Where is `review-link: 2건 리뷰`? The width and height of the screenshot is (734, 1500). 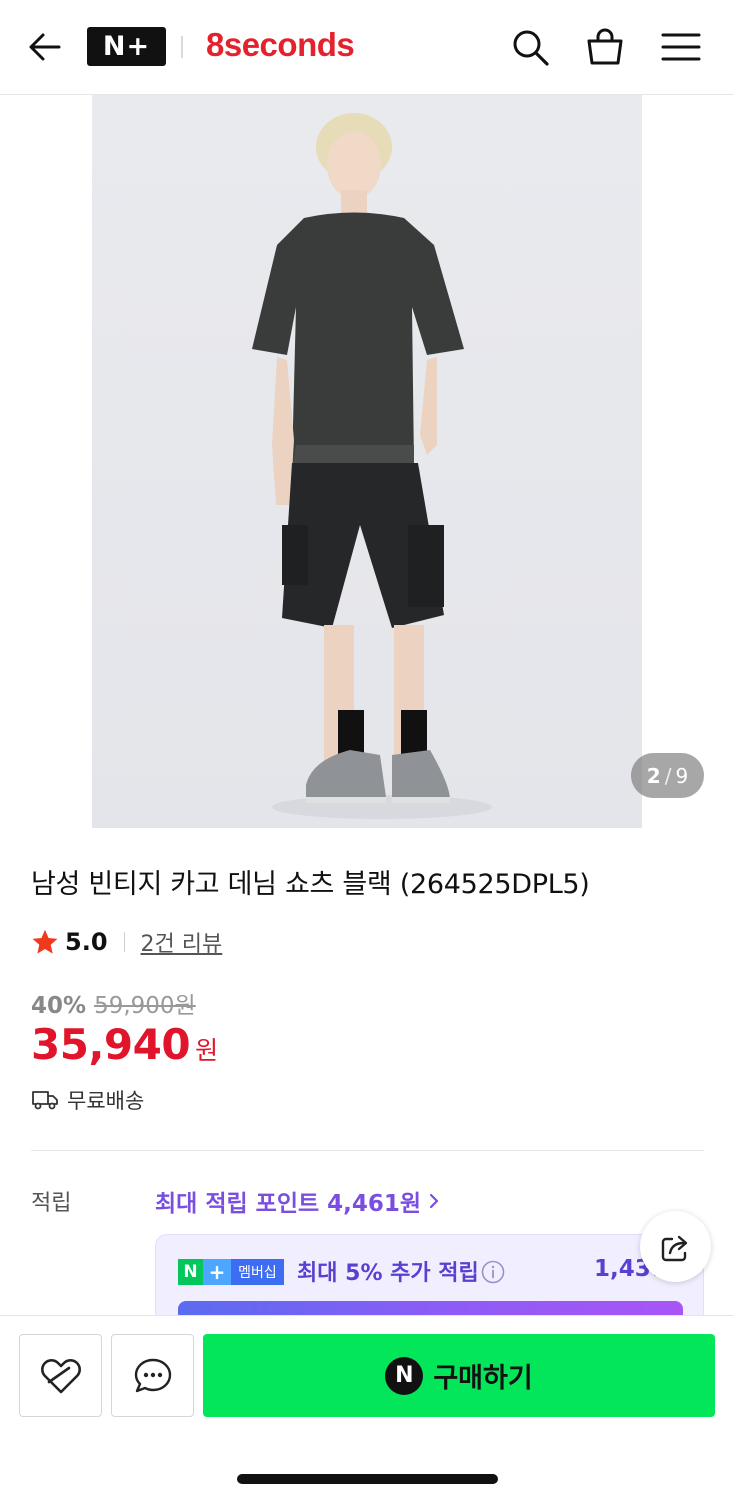
review-link: 2건 리뷰 is located at coordinates (182, 942).